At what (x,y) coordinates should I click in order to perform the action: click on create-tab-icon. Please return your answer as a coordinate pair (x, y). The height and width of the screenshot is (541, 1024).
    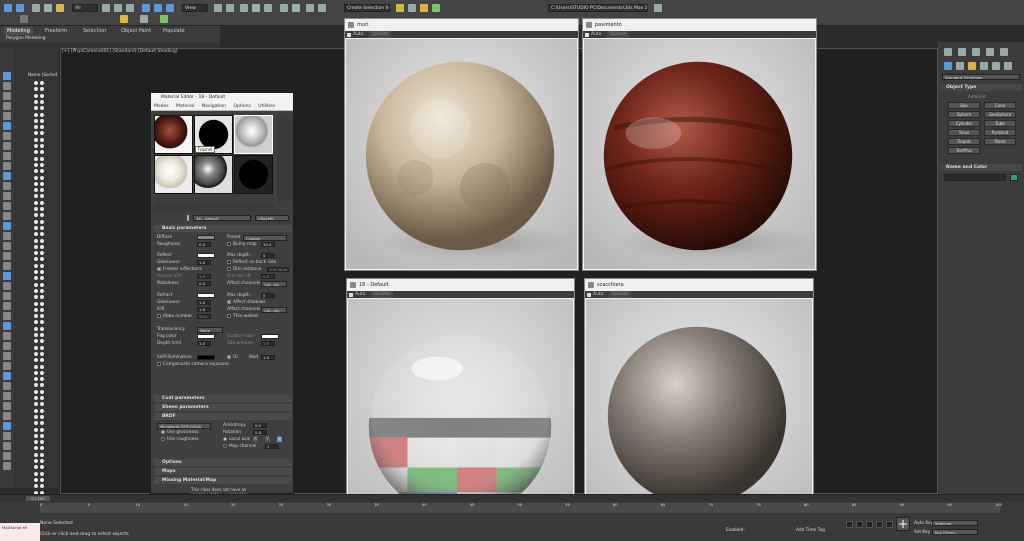
    Looking at the image, I should click on (948, 52).